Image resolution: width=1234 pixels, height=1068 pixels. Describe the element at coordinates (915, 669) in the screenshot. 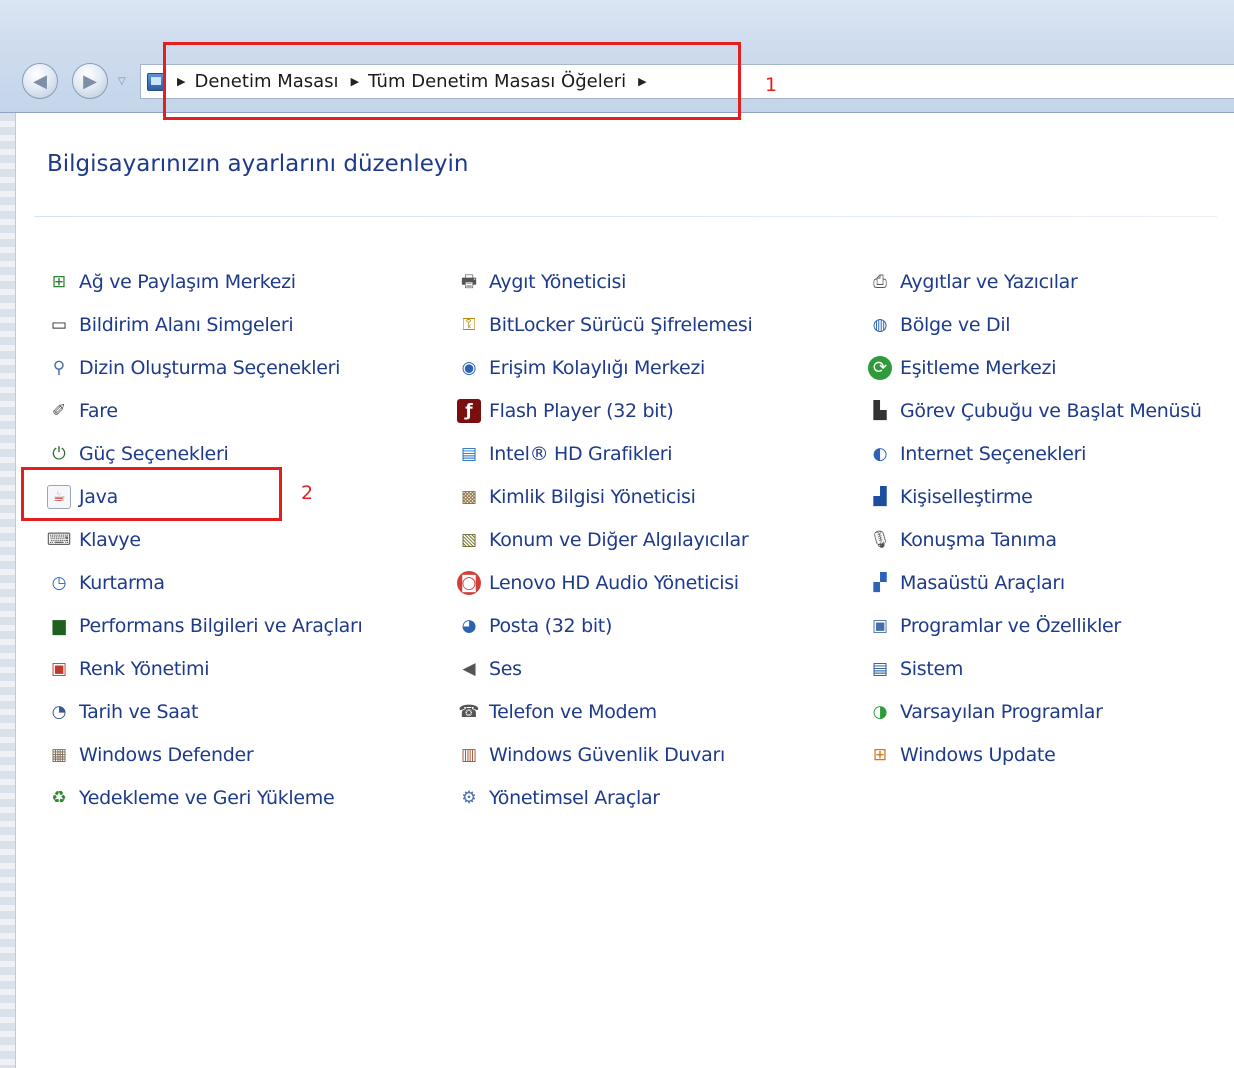

I see `item-sistem: ▤ Sistem` at that location.